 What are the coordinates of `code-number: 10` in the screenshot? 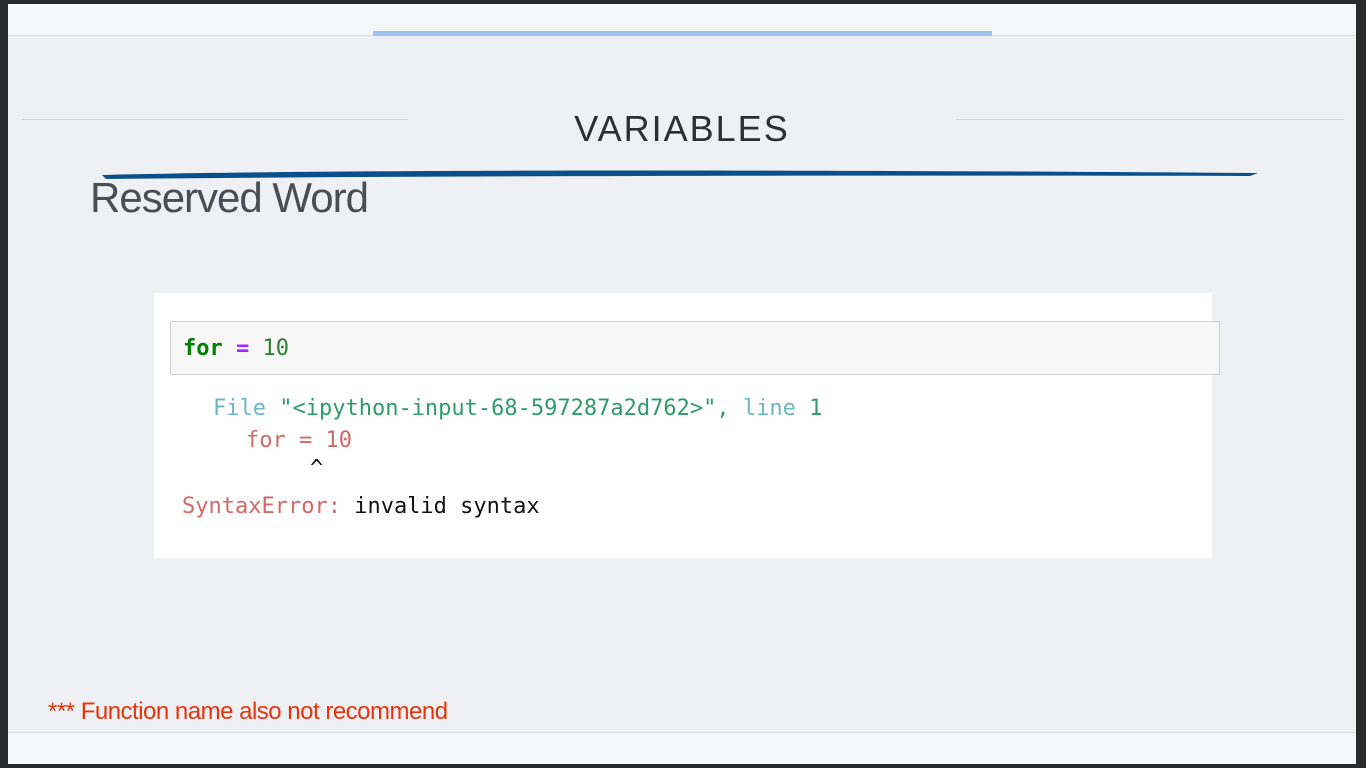 It's located at (276, 348).